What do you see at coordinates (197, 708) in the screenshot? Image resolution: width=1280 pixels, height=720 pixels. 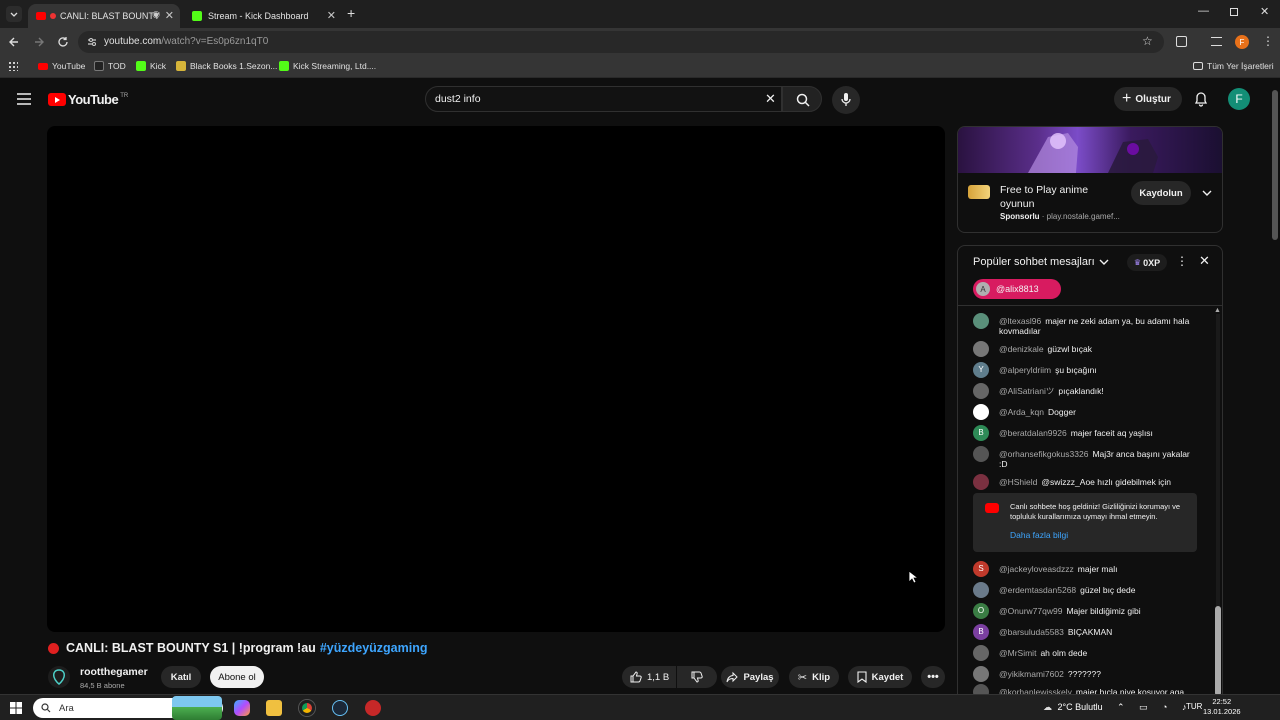 I see `landscape-widget-icon` at bounding box center [197, 708].